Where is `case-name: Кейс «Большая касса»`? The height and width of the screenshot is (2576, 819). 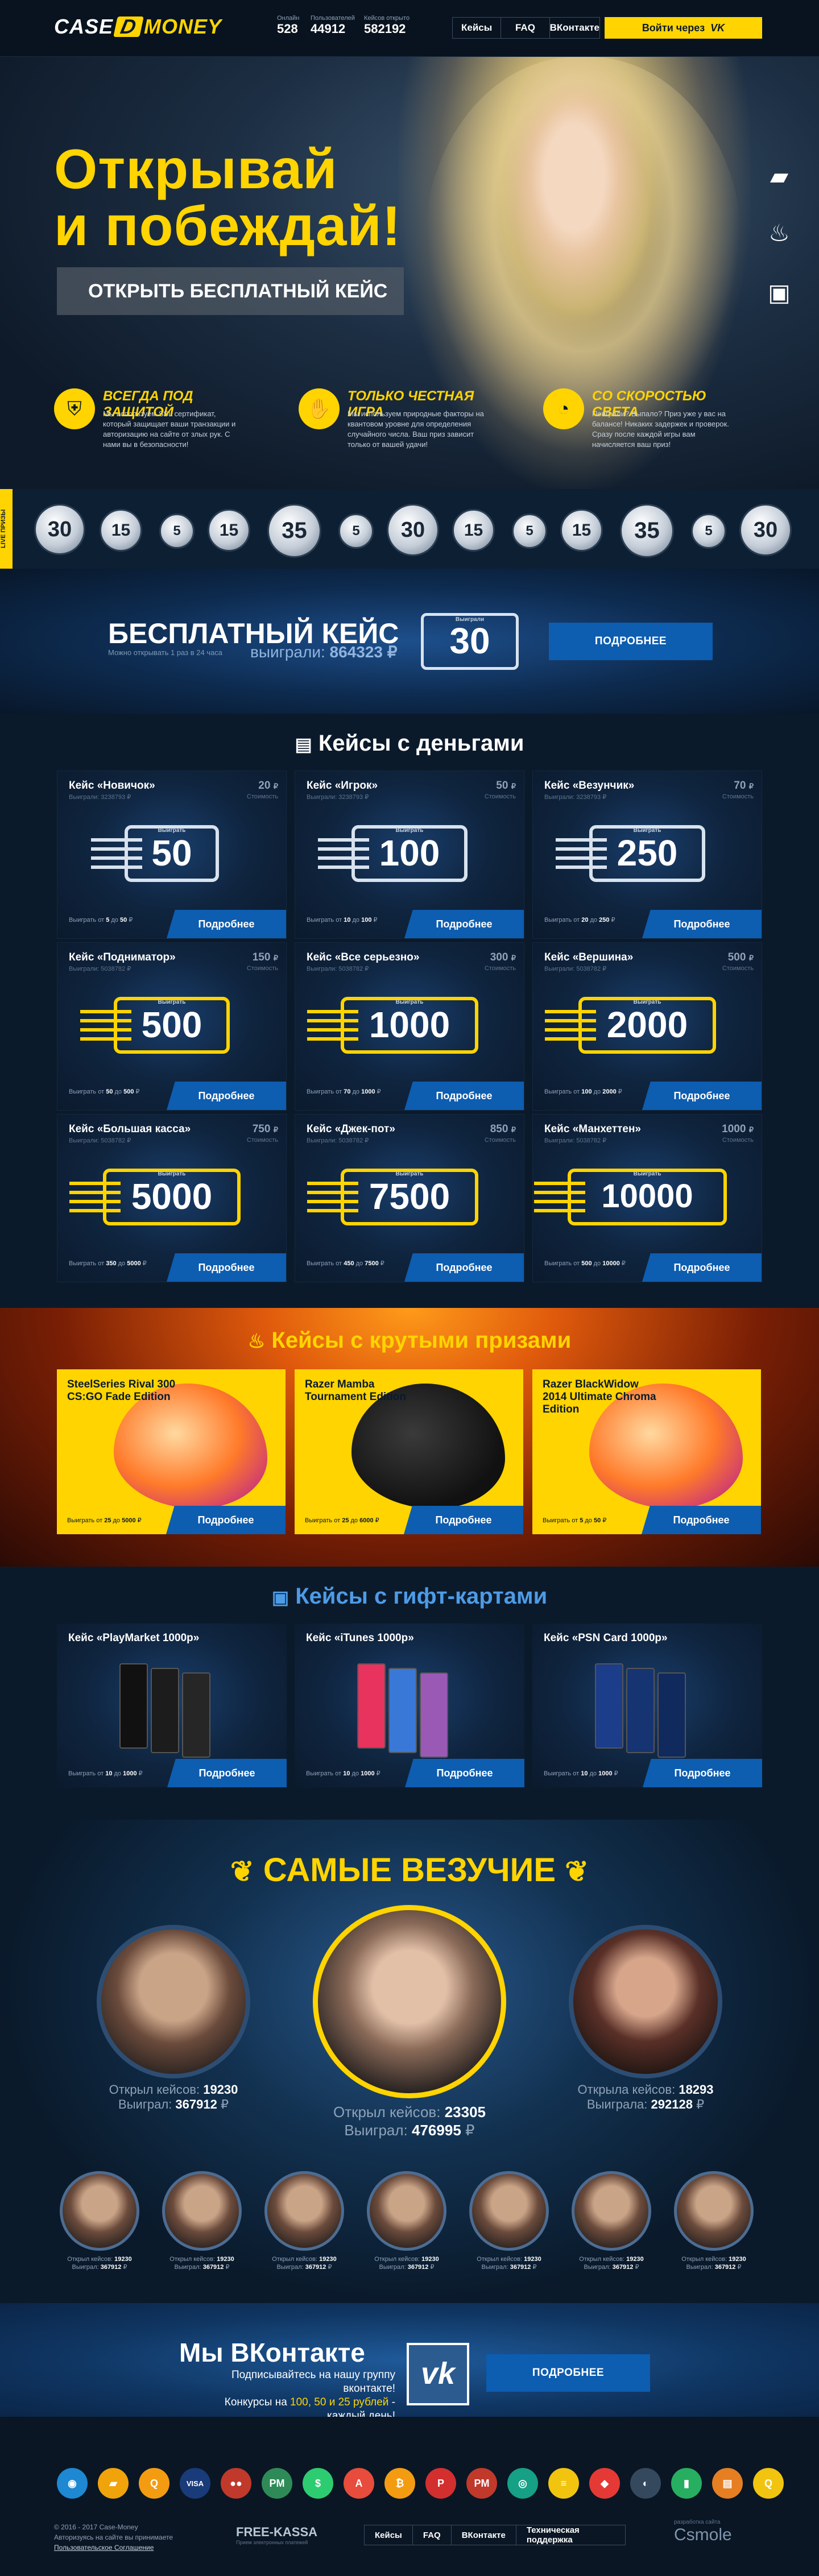 case-name: Кейс «Большая касса» is located at coordinates (130, 1129).